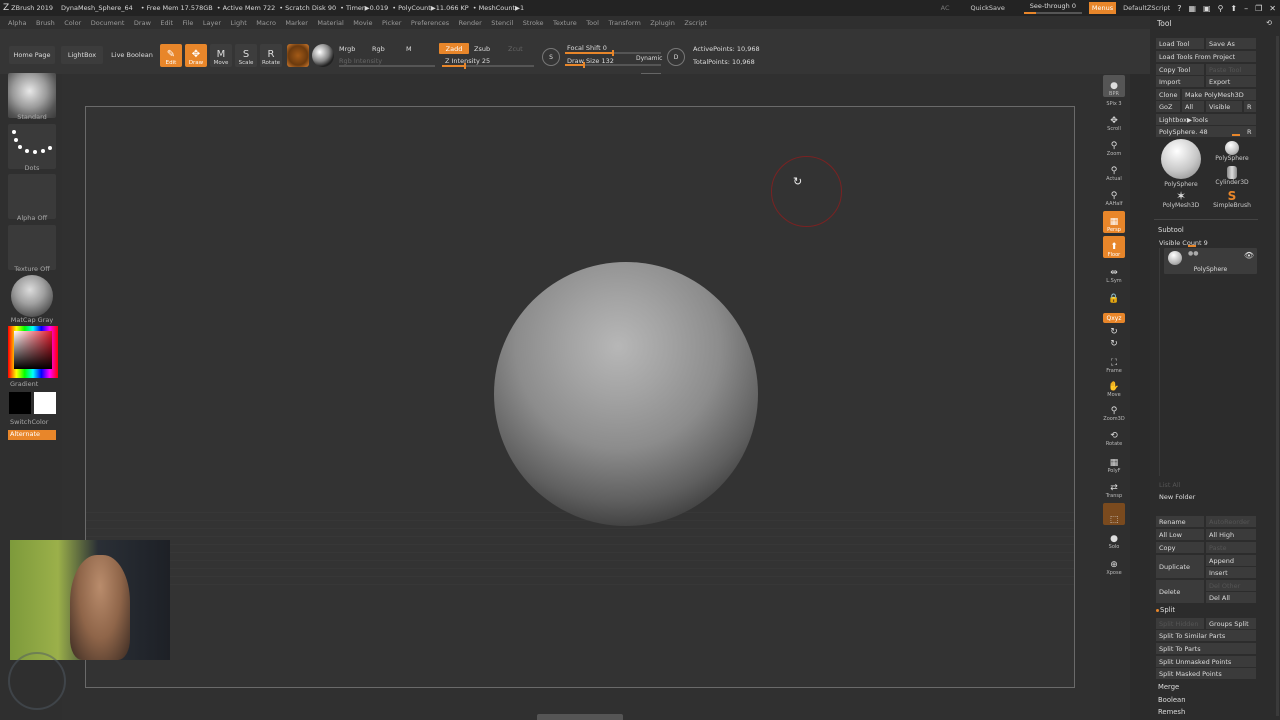 This screenshot has width=1280, height=720. What do you see at coordinates (1168, 106) in the screenshot?
I see `goz-button: GoZ` at bounding box center [1168, 106].